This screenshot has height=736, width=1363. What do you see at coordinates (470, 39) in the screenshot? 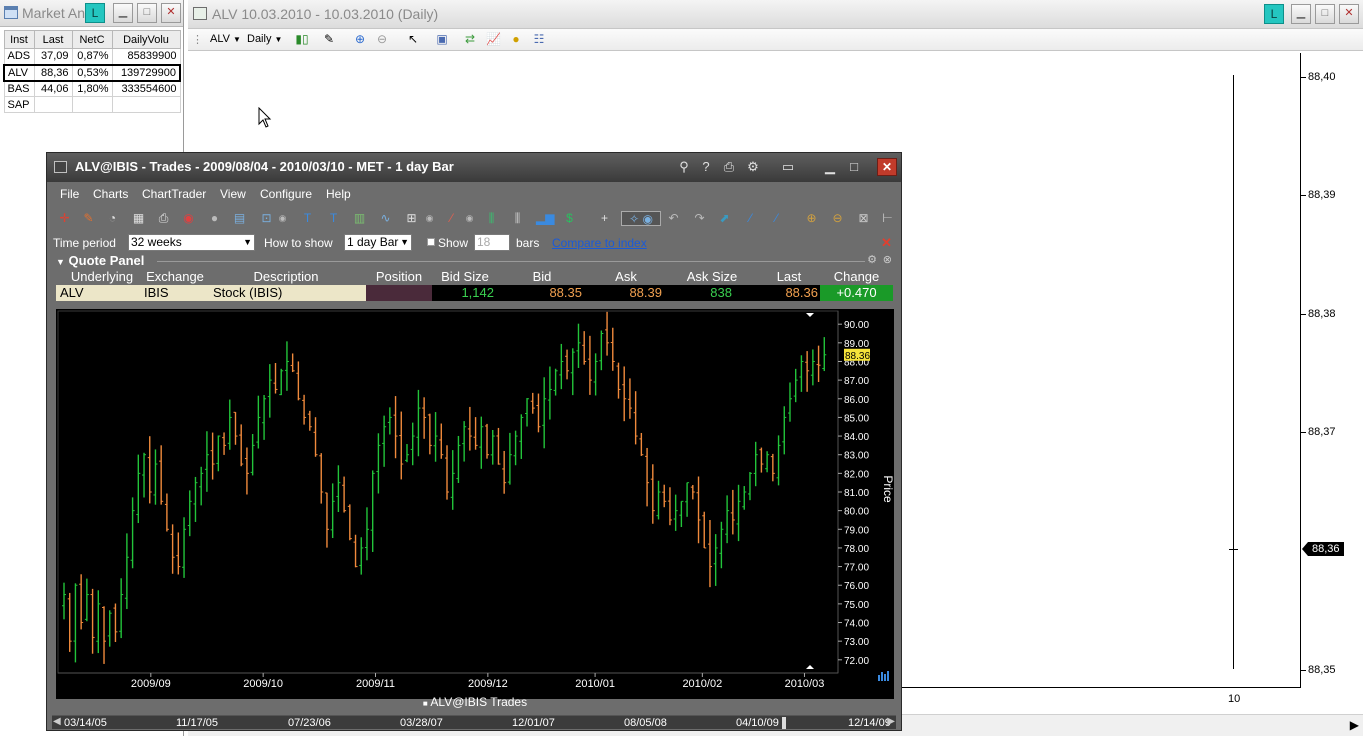
I see `refresh-icon: ⇄` at bounding box center [470, 39].